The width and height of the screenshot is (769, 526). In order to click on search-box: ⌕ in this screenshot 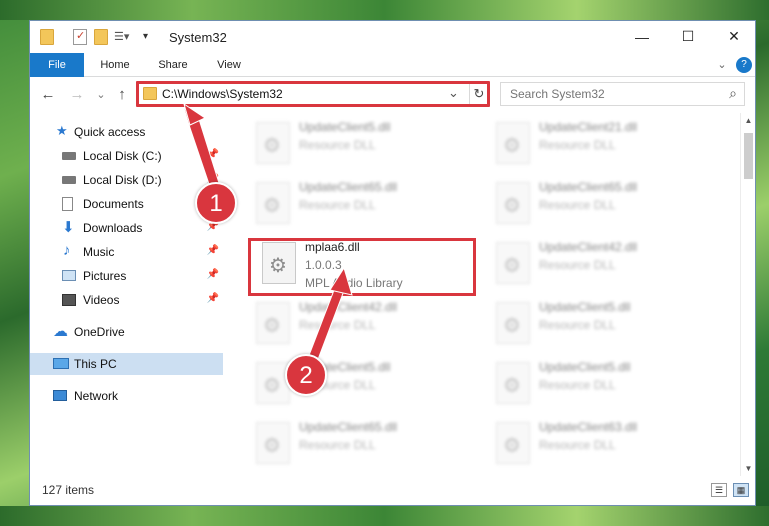, I will do `click(622, 94)`.